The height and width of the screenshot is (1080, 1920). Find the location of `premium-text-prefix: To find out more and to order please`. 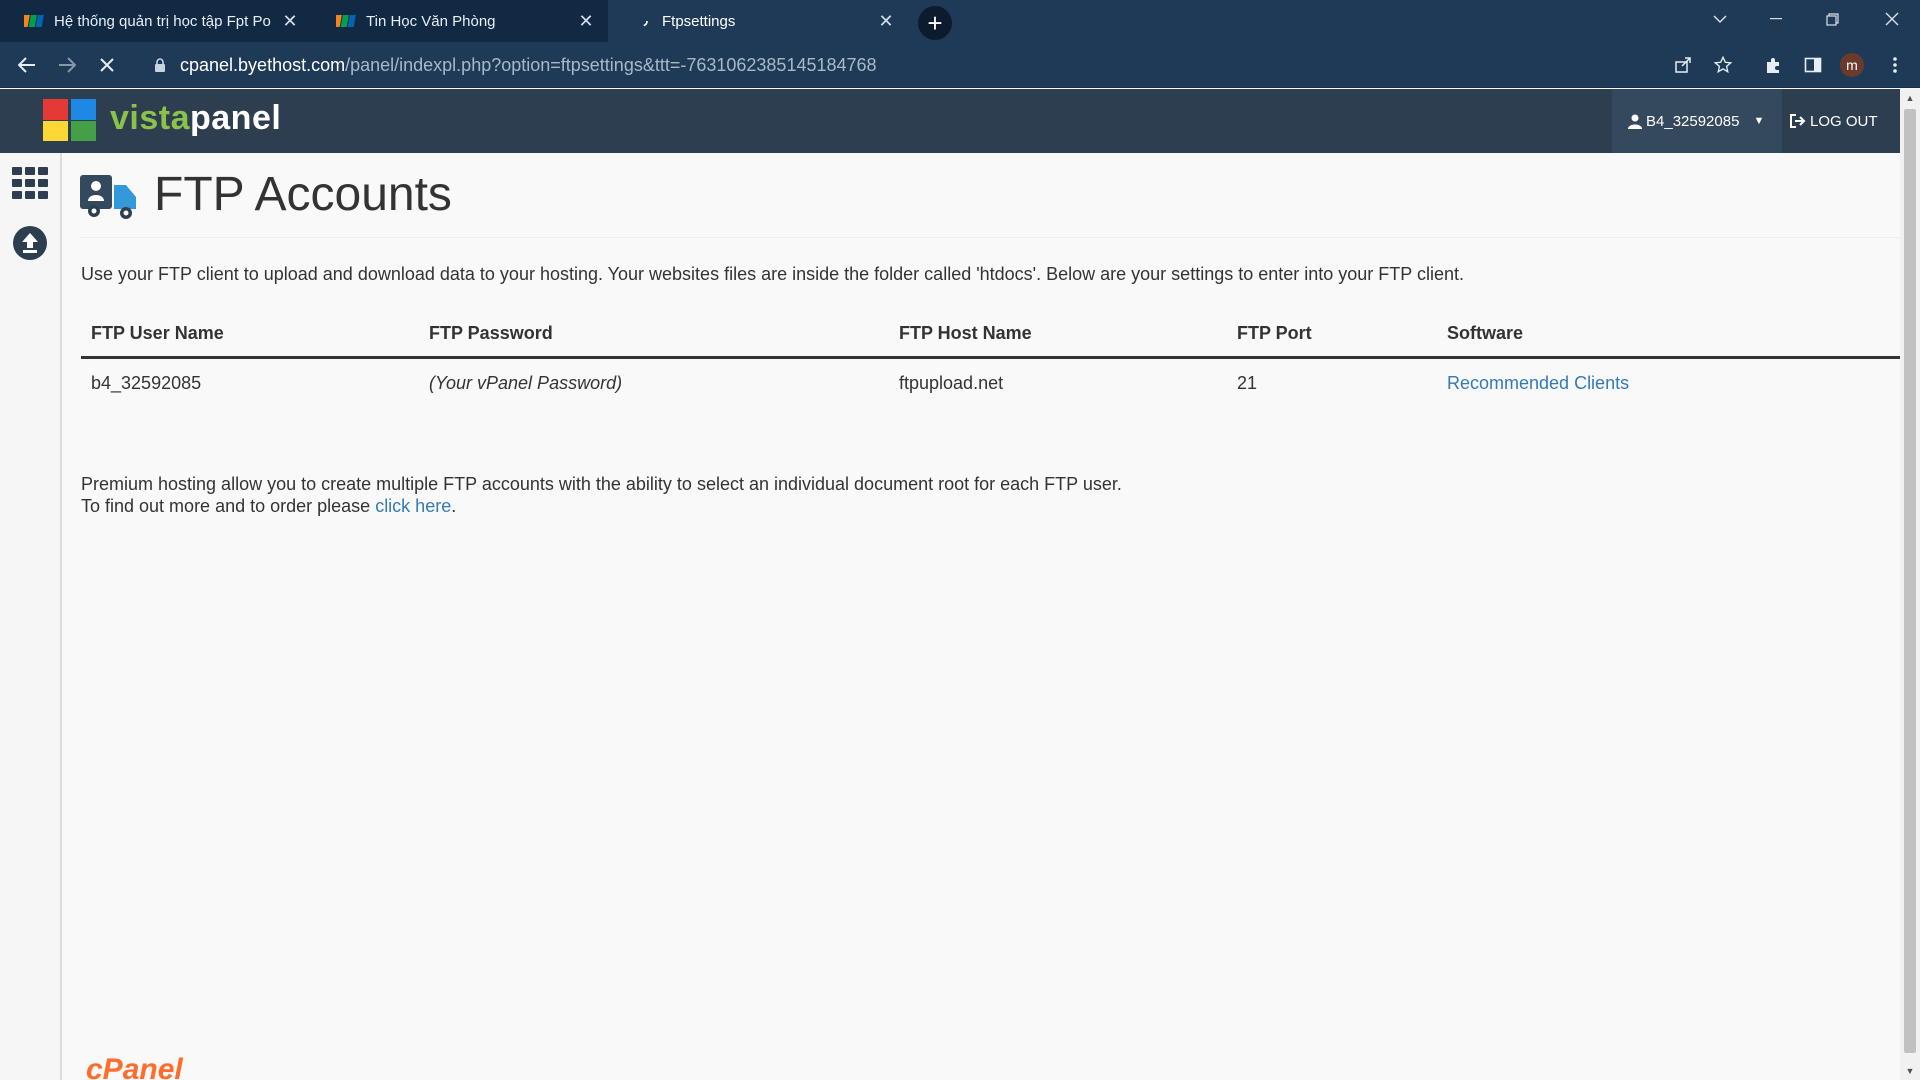

premium-text-prefix: To find out more and to order please is located at coordinates (228, 506).